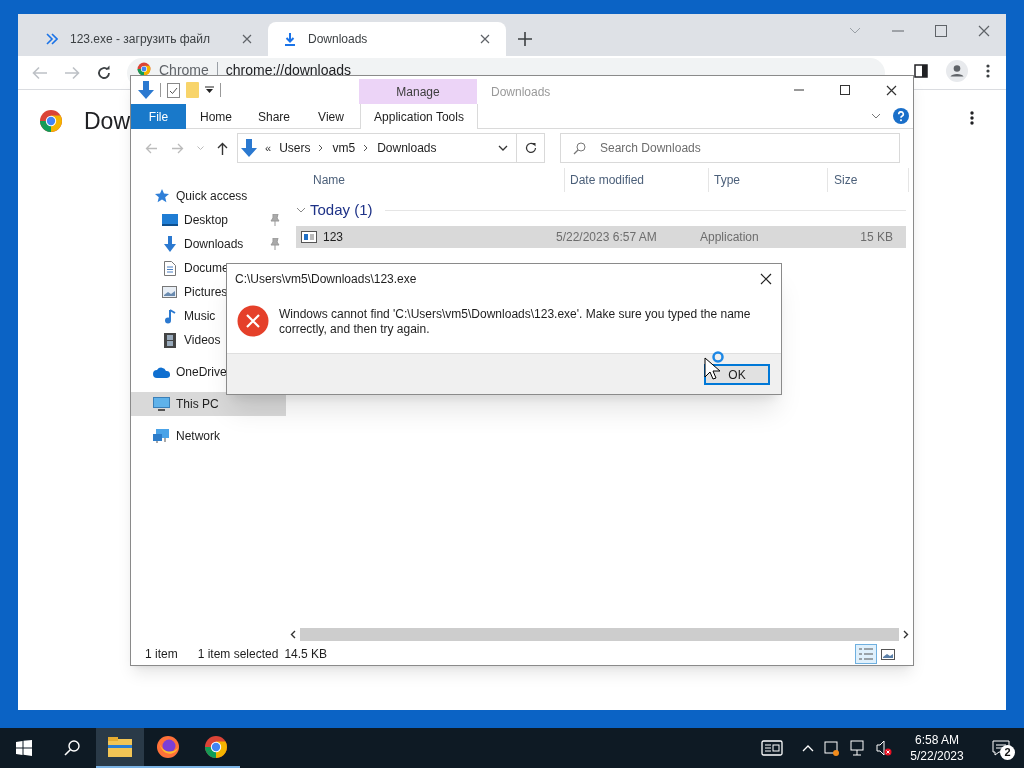 The image size is (1024, 768). What do you see at coordinates (407, 148) in the screenshot?
I see `breadcrumb: Downloads` at bounding box center [407, 148].